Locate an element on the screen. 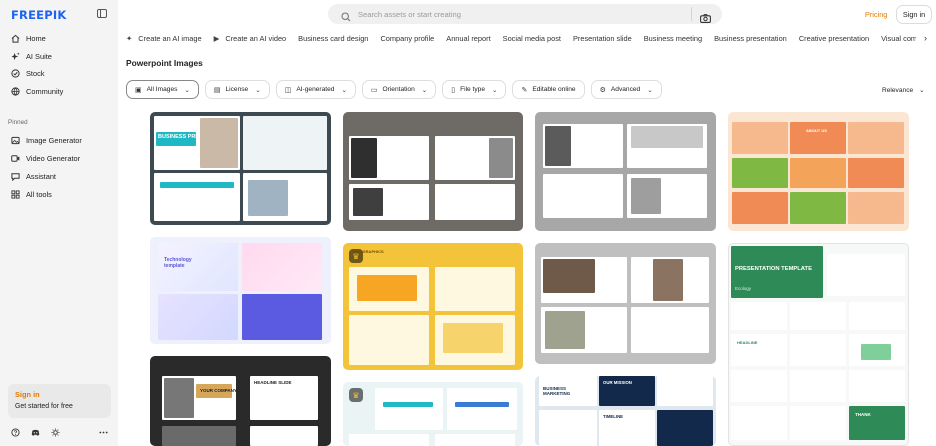 The image size is (936, 446). result-title-2: OUR MISSION is located at coordinates (617, 382).